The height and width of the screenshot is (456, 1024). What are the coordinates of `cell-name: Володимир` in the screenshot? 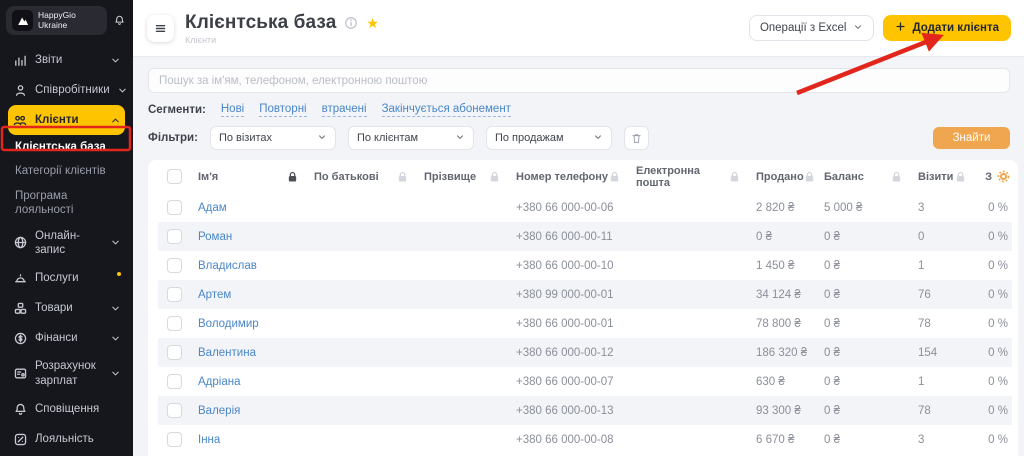 It's located at (256, 324).